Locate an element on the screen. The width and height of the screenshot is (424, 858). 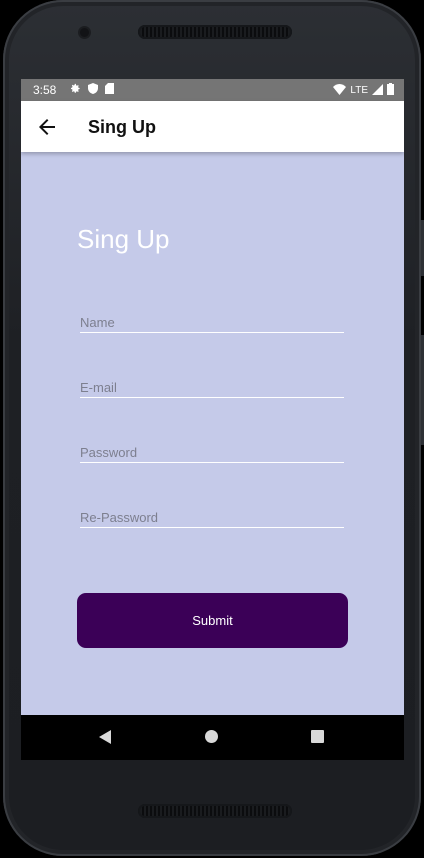
status-icons-right: LTE is located at coordinates (363, 90).